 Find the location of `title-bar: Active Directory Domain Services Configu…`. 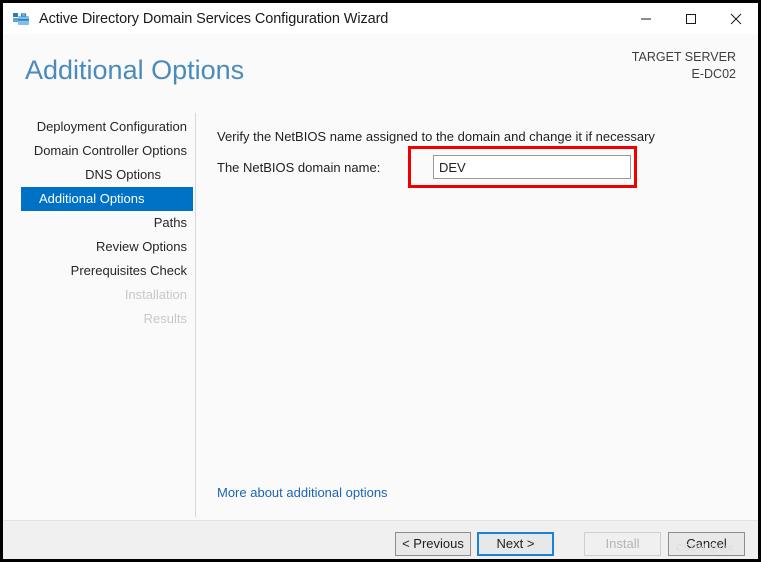

title-bar: Active Directory Domain Services Configu… is located at coordinates (380, 18).